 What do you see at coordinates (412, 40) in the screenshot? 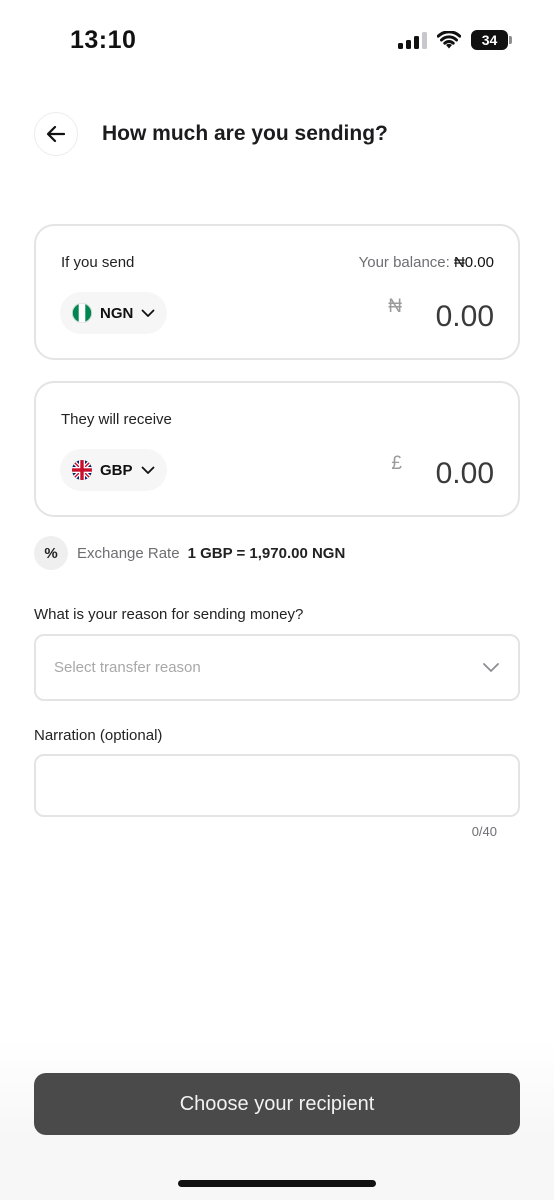
I see `signal-icon` at bounding box center [412, 40].